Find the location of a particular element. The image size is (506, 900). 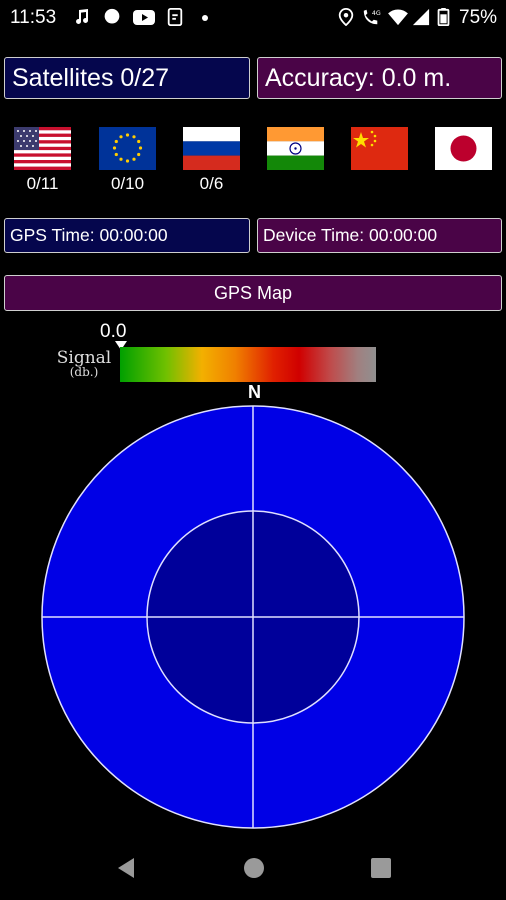

gps-map-button: GPS Map is located at coordinates (253, 293).